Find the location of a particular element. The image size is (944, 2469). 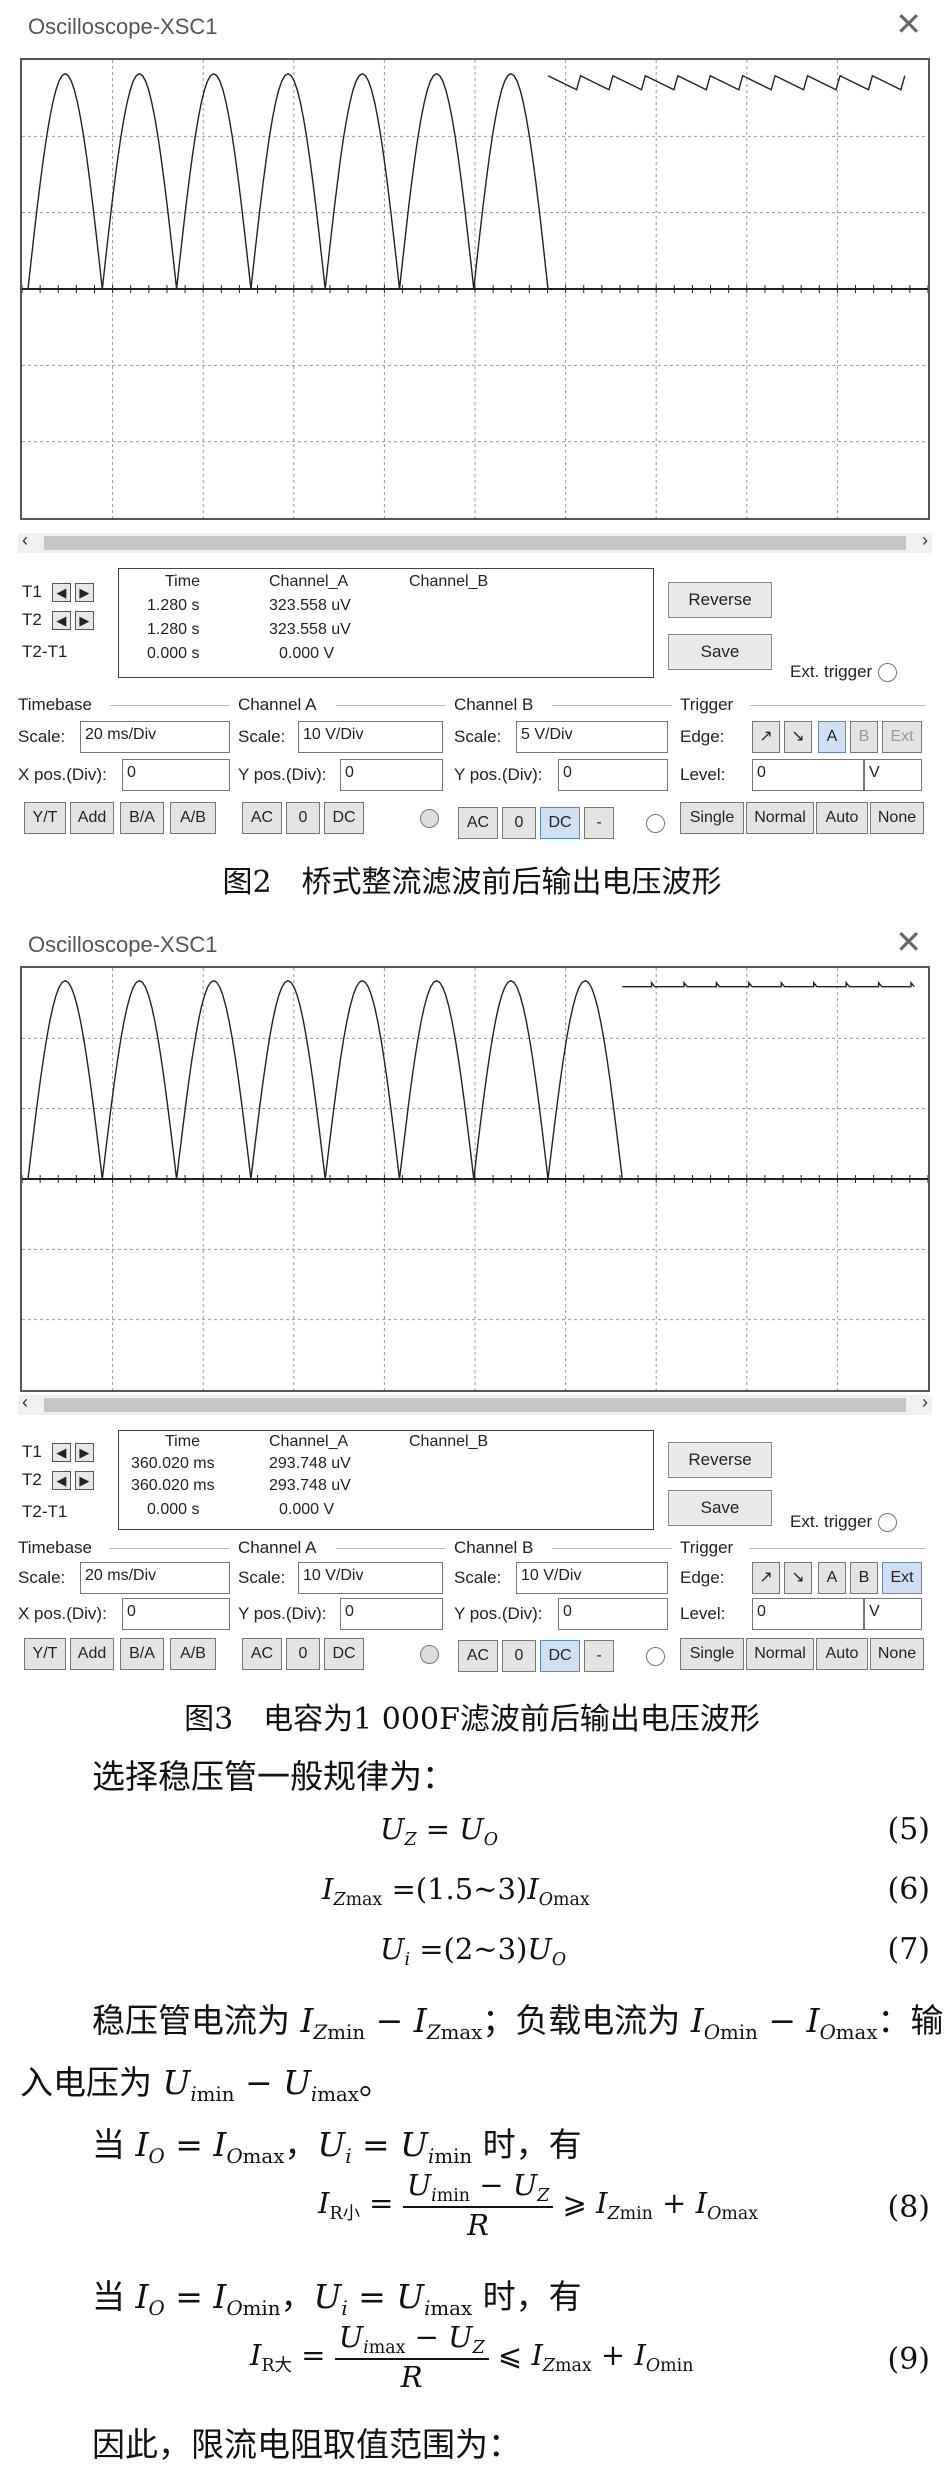

channel-b-scale-input: 10 V/Div is located at coordinates (592, 1578).